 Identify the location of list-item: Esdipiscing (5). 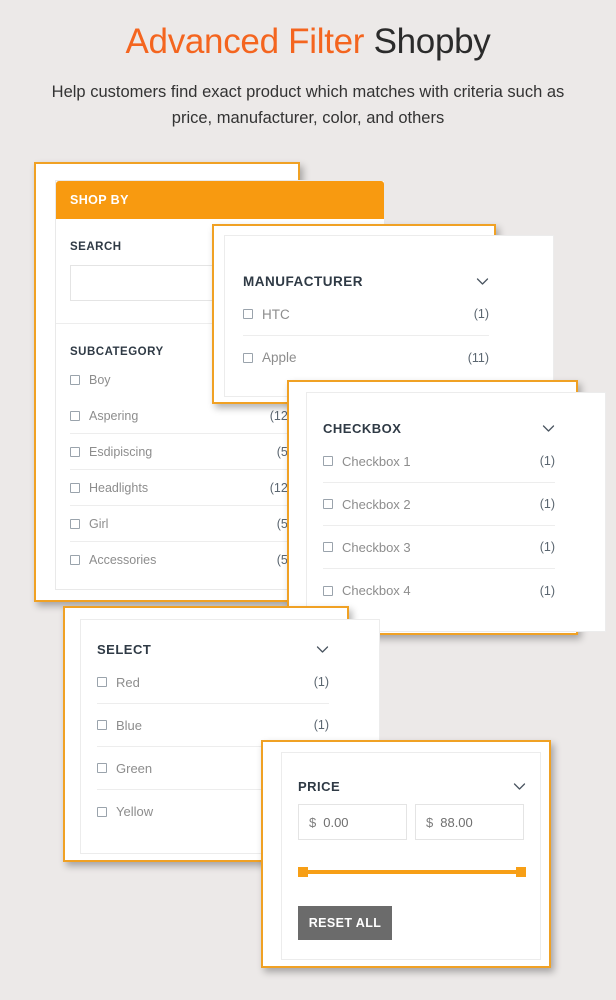
(181, 452).